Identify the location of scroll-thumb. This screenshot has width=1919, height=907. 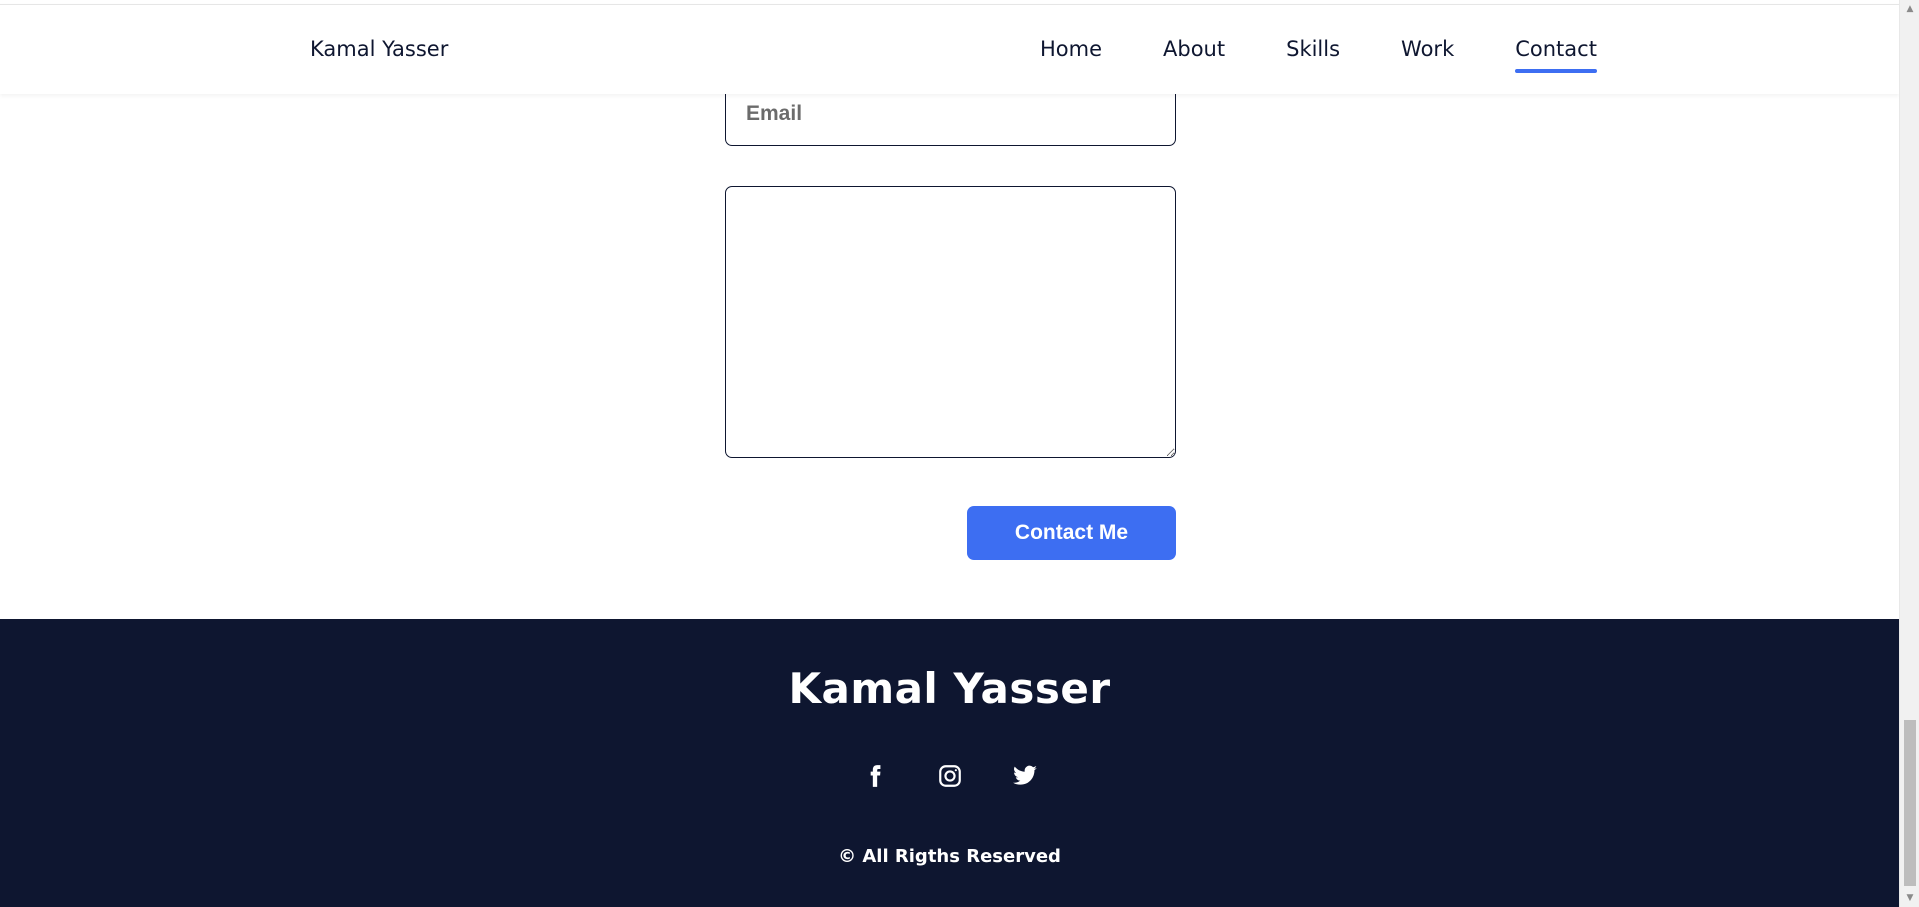
(1910, 803).